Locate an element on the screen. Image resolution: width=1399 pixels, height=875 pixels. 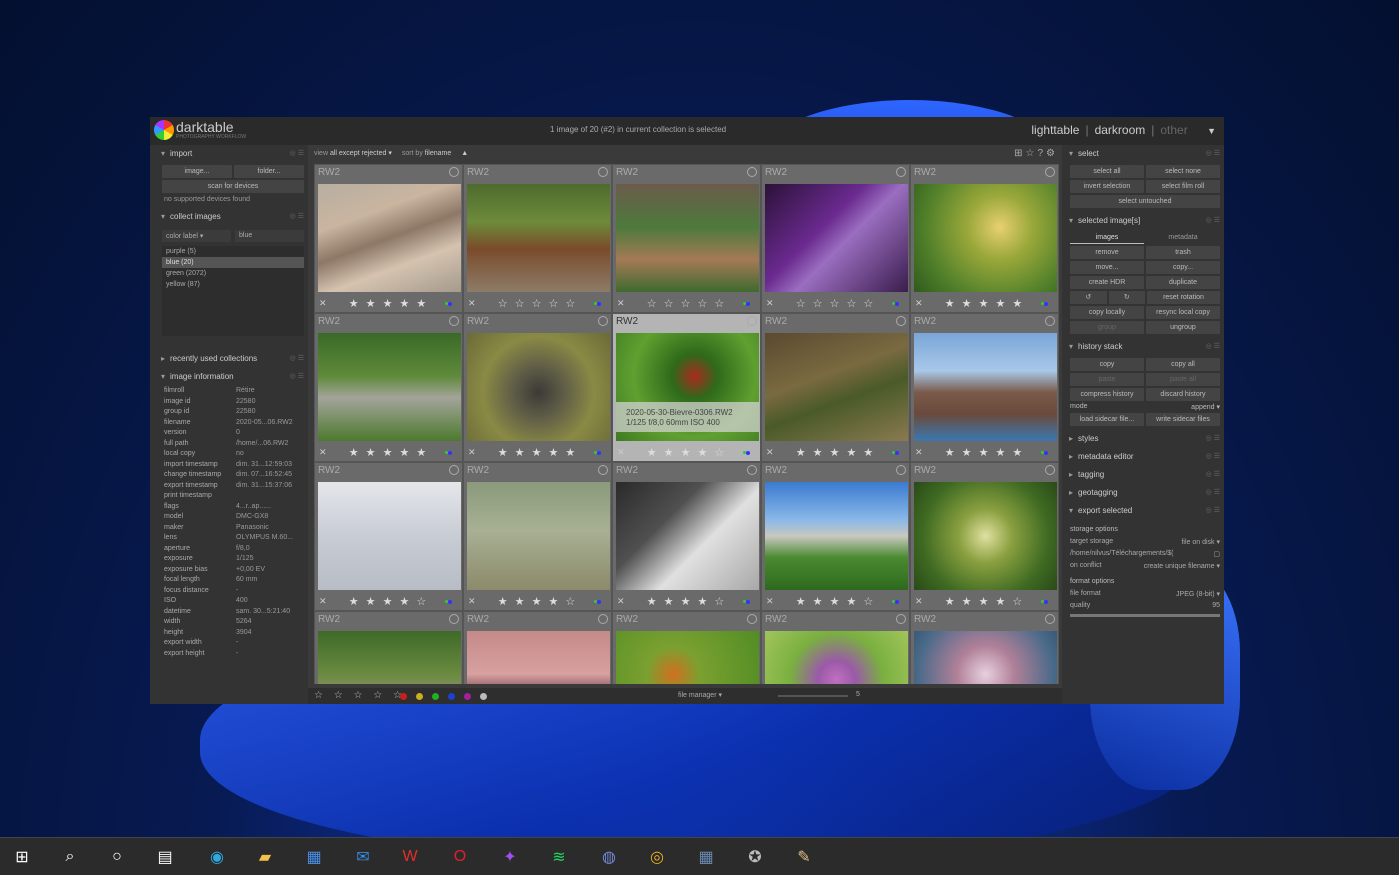
module-collect-header: collect images◎ ☰ is located at coordinates (233, 217).